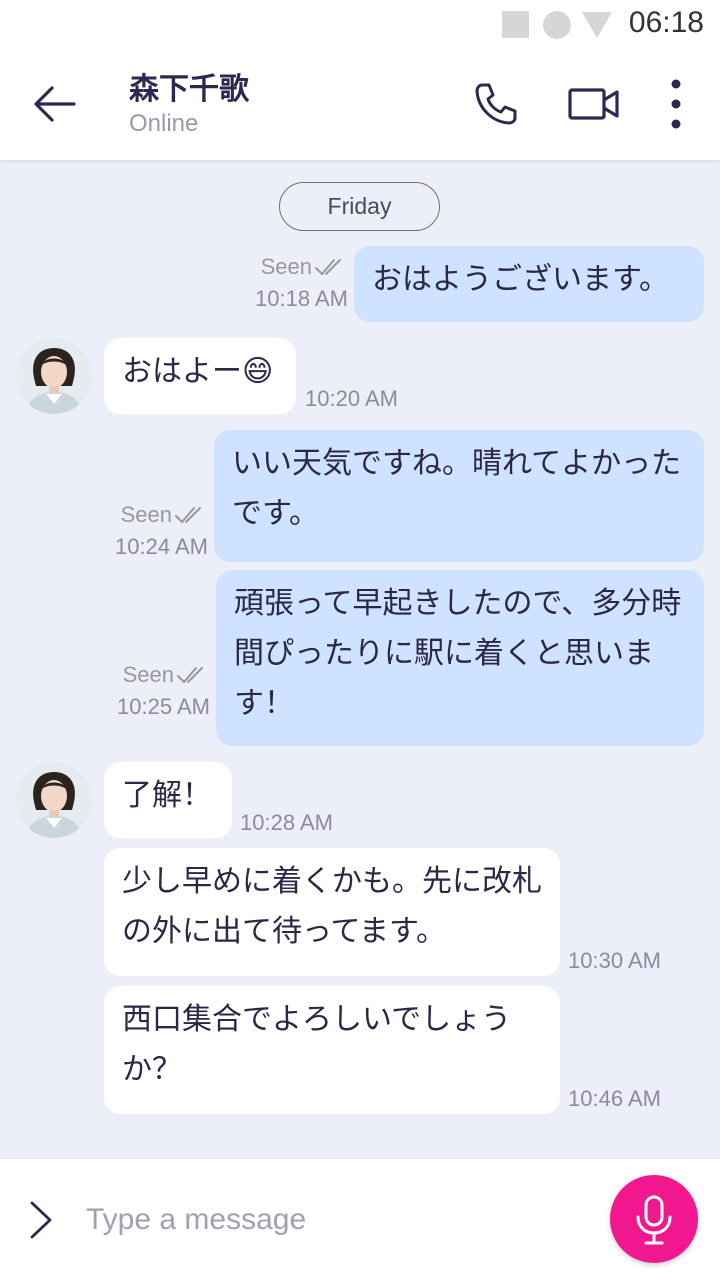 Image resolution: width=720 pixels, height=1280 pixels. Describe the element at coordinates (164, 123) in the screenshot. I see `contact-status: Online` at that location.